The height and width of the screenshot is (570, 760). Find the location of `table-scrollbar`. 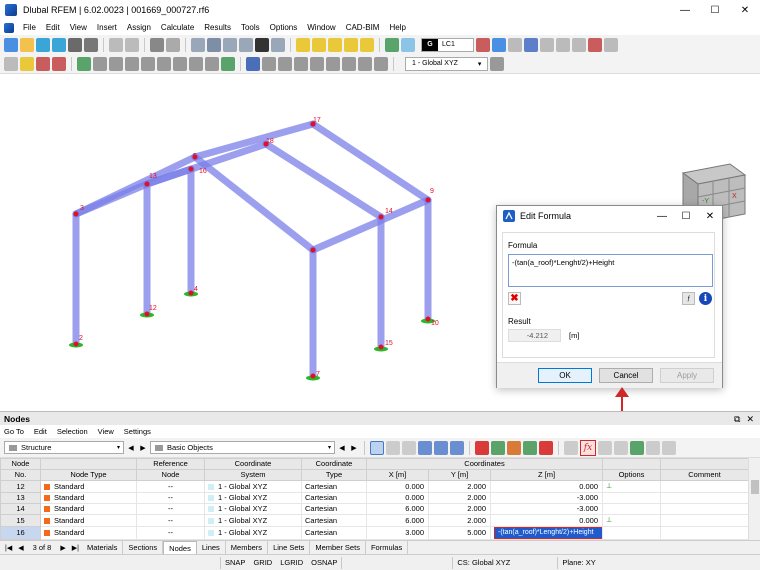

table-scrollbar is located at coordinates (754, 499).